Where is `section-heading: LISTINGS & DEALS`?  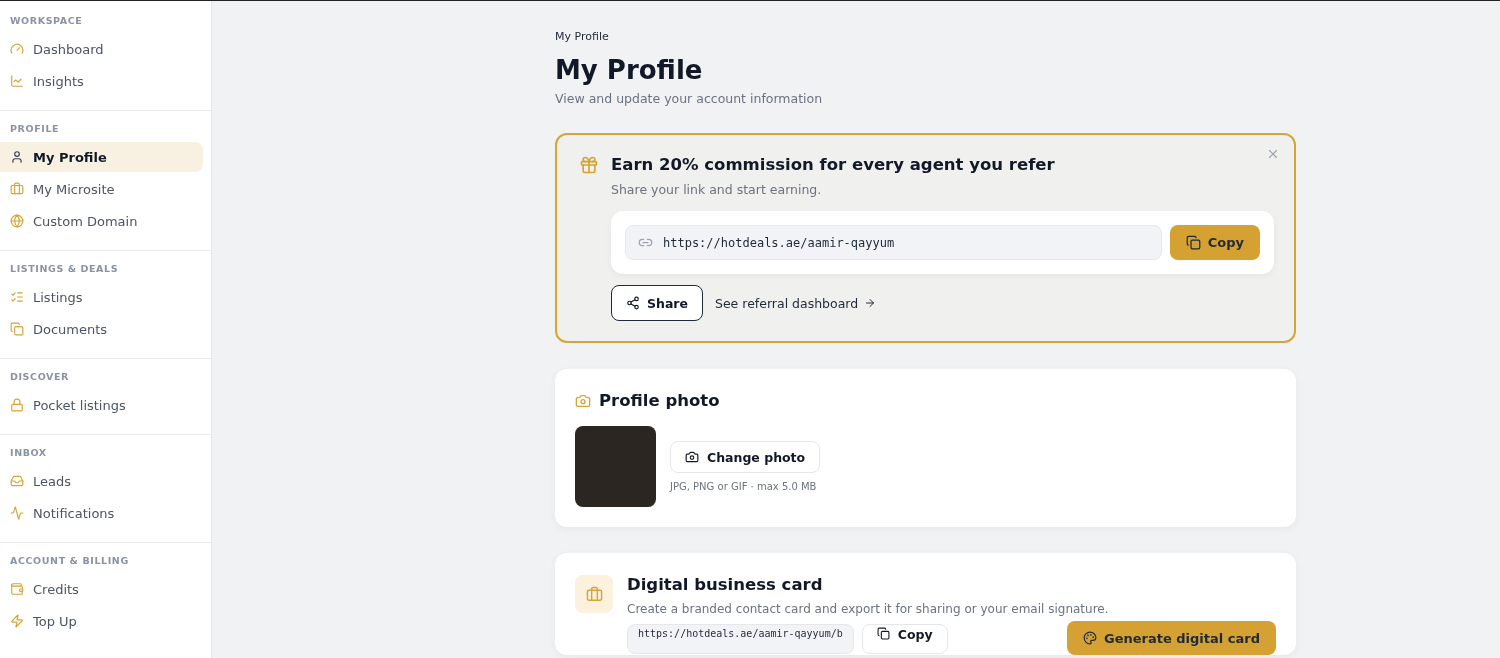
section-heading: LISTINGS & DEALS is located at coordinates (64, 269).